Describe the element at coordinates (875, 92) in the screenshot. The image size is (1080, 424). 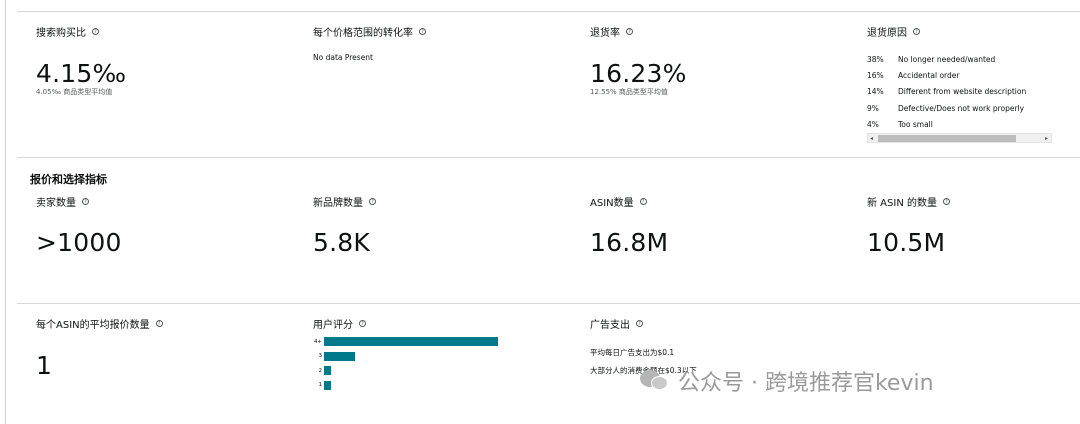
I see `reason-percent: 14%` at that location.